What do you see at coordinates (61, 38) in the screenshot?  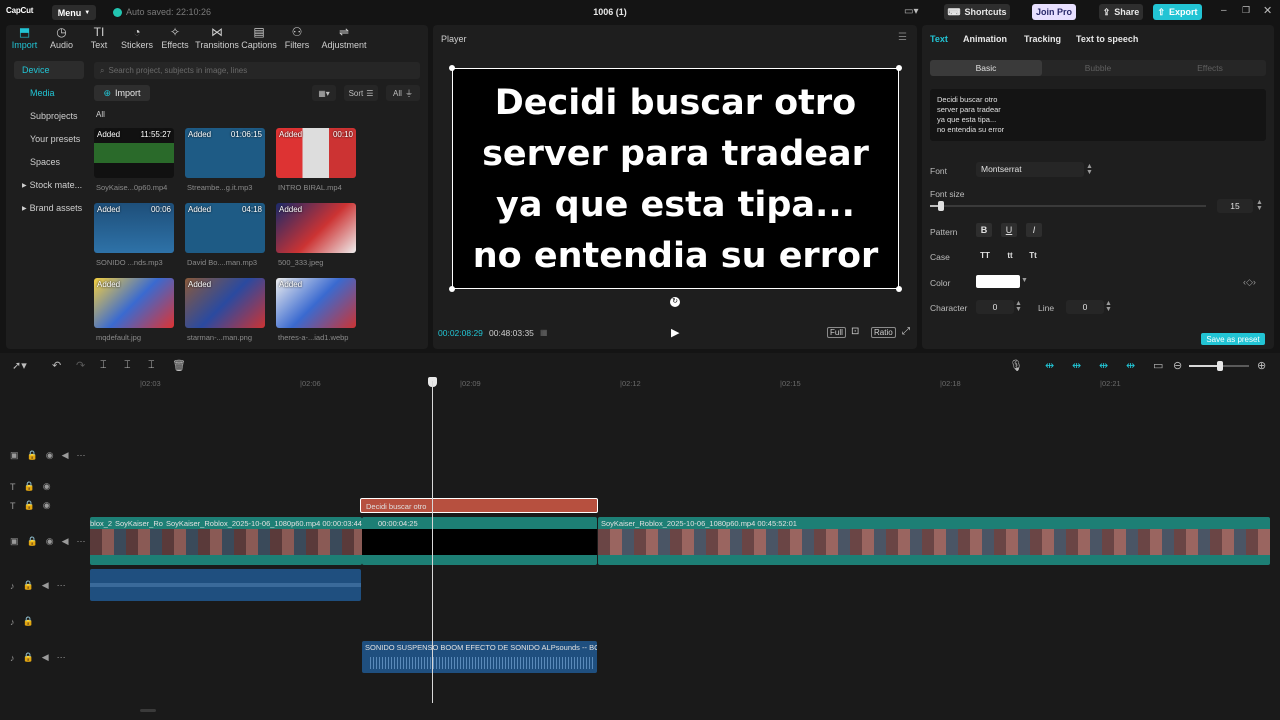 I see `tab-audio: ◷ Audio` at bounding box center [61, 38].